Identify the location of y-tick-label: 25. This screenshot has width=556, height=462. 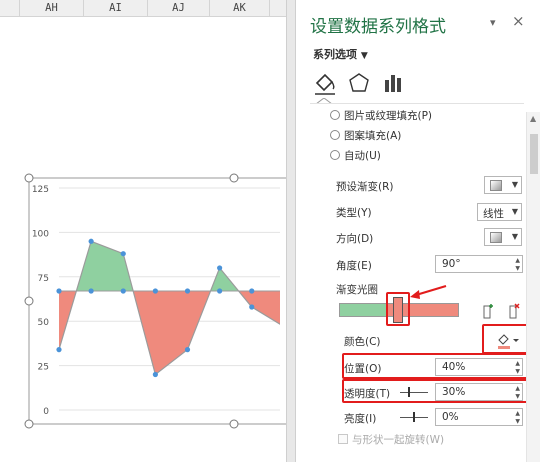
(43, 368).